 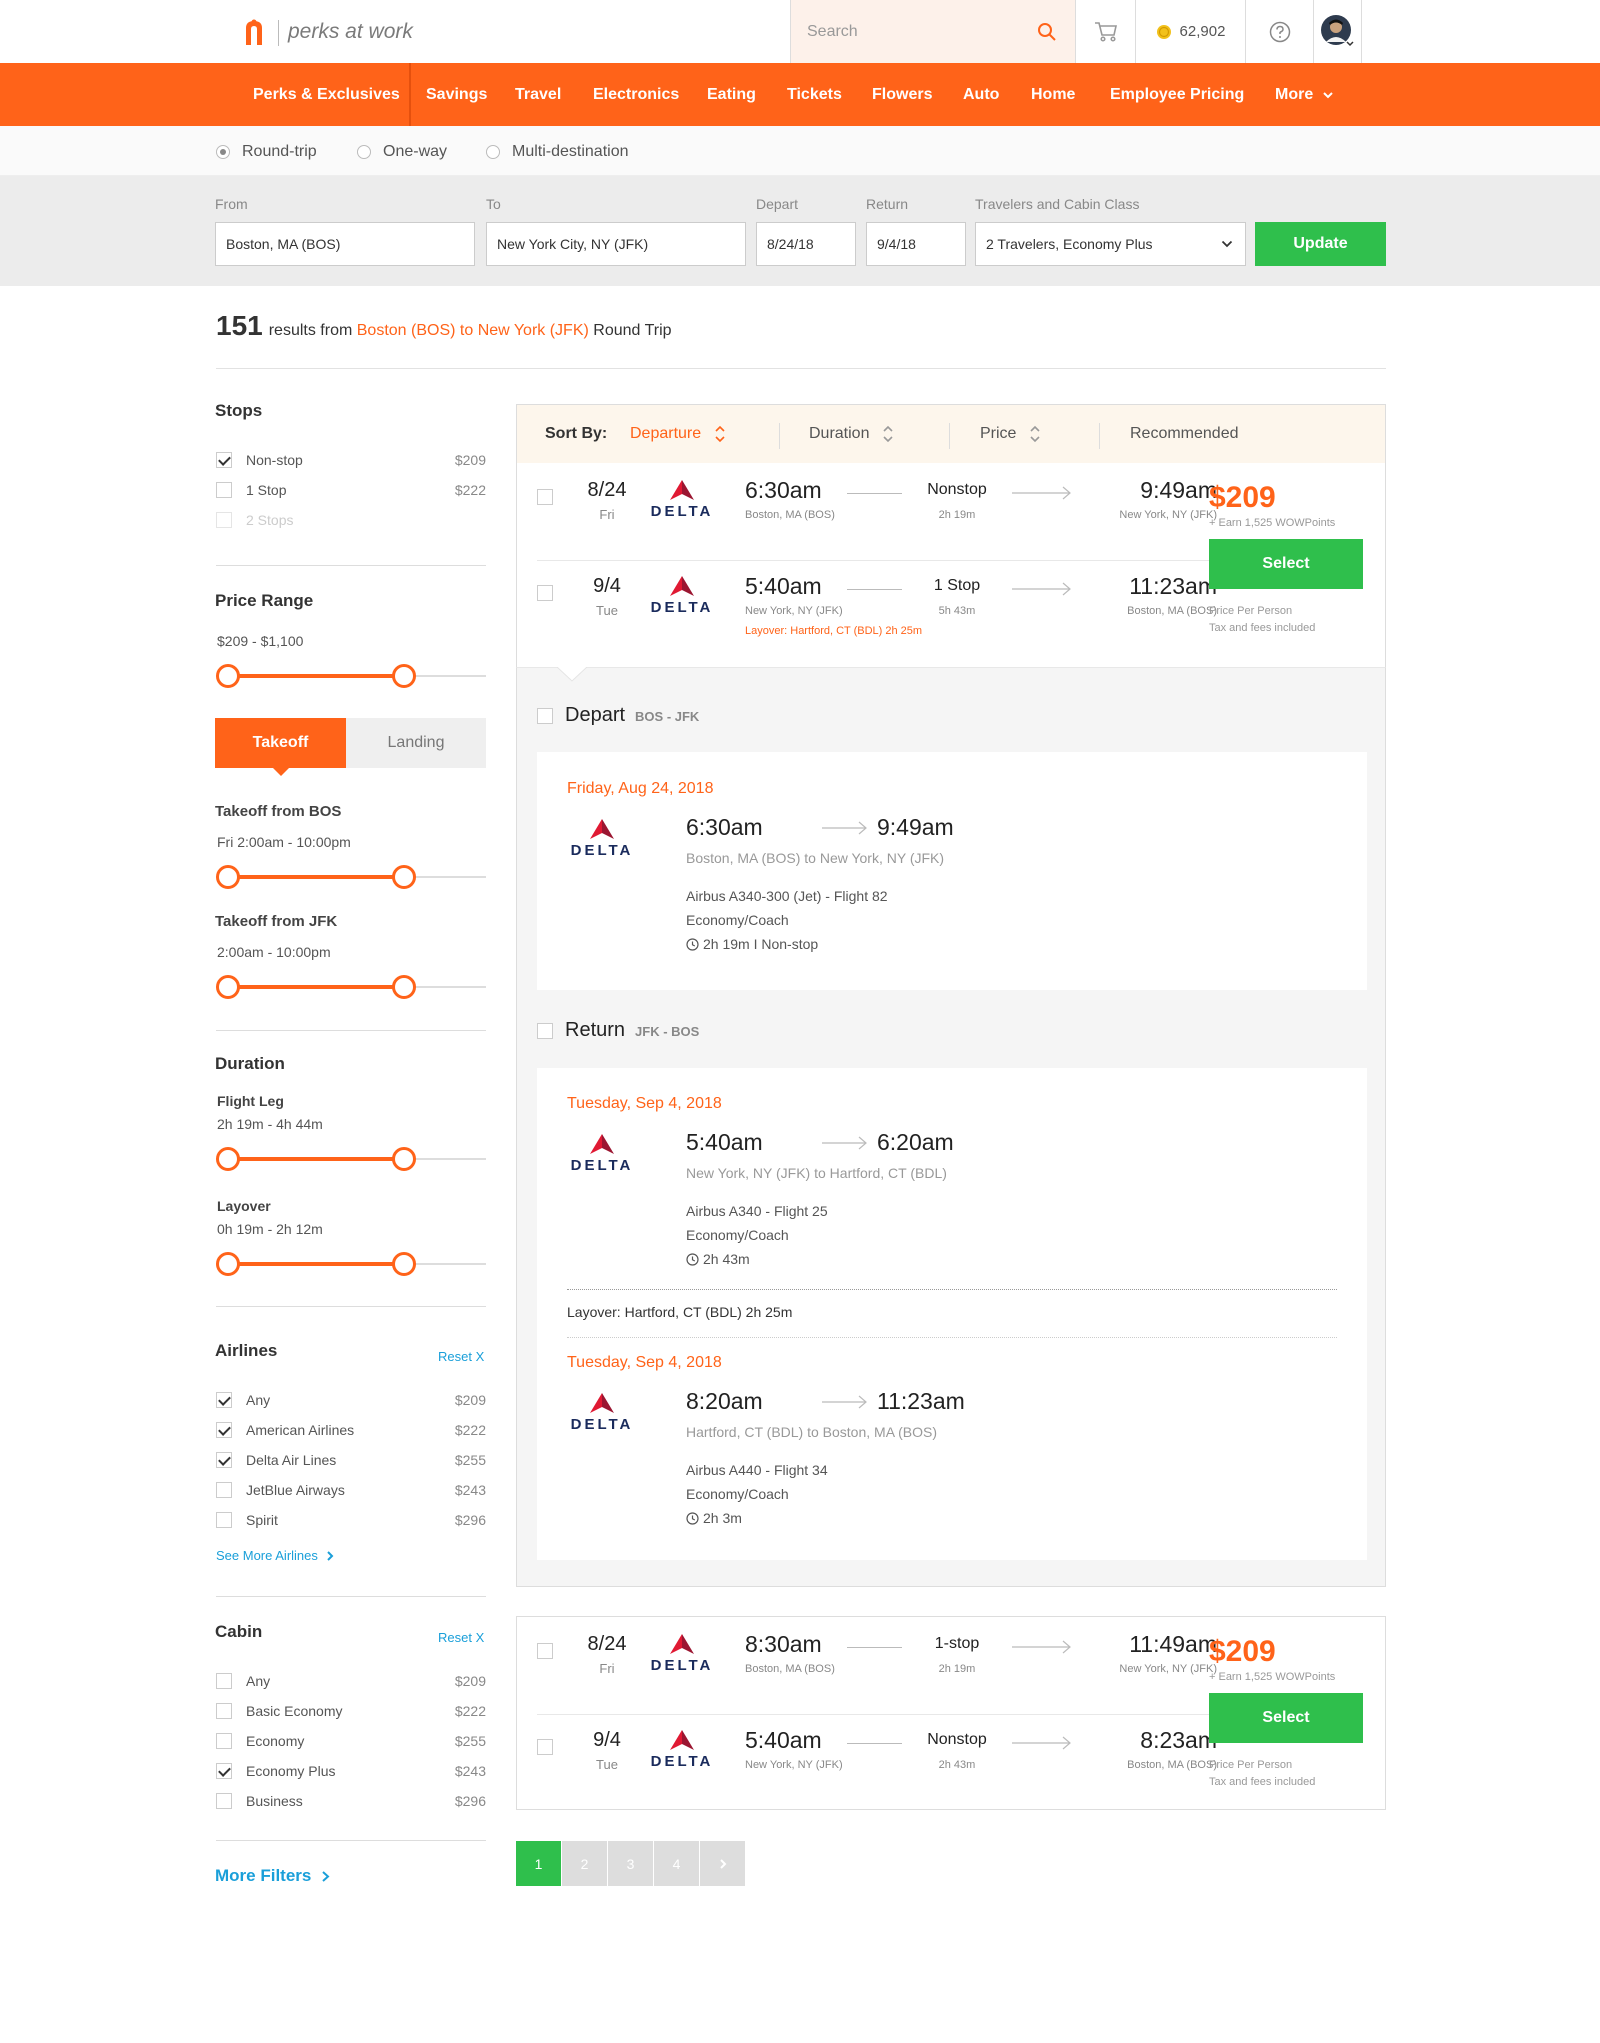 What do you see at coordinates (461, 1637) in the screenshot?
I see `cabin-reset-link: Reset X` at bounding box center [461, 1637].